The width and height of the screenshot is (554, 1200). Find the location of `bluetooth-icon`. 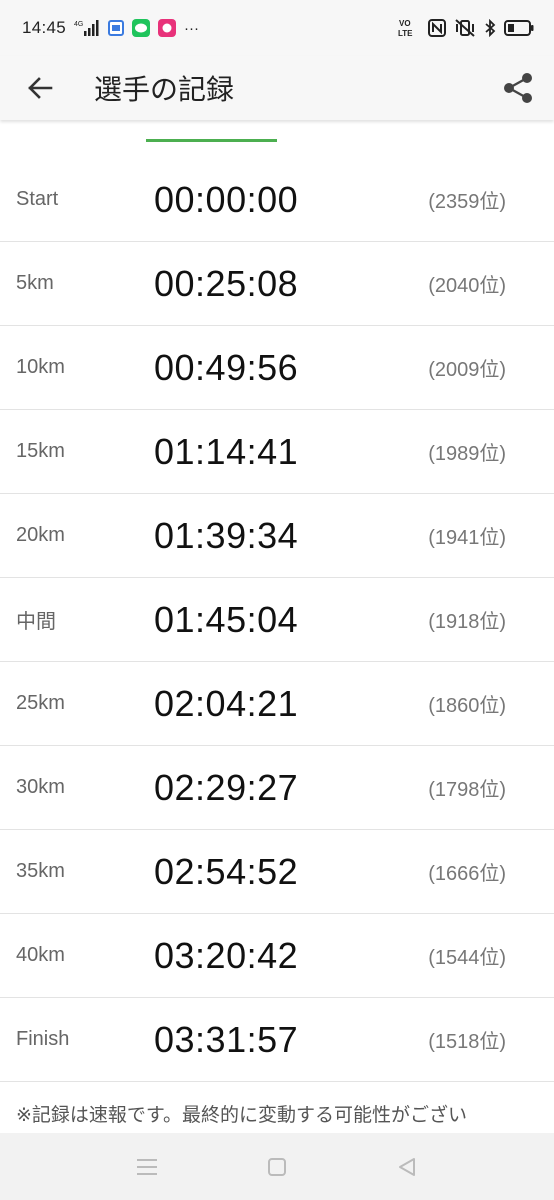

bluetooth-icon is located at coordinates (490, 28).